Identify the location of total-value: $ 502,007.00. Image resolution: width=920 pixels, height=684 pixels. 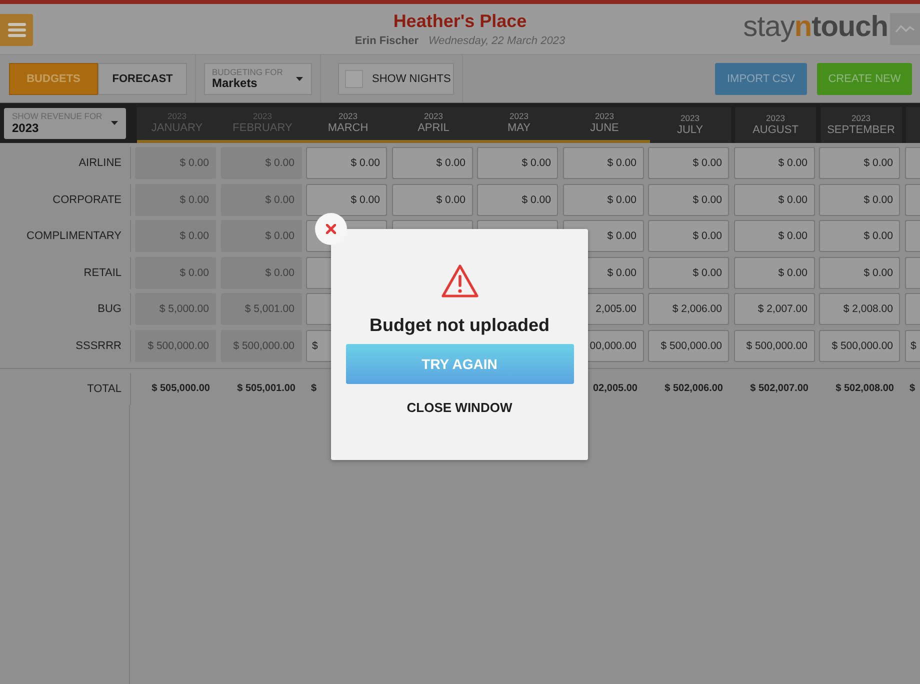
(779, 389).